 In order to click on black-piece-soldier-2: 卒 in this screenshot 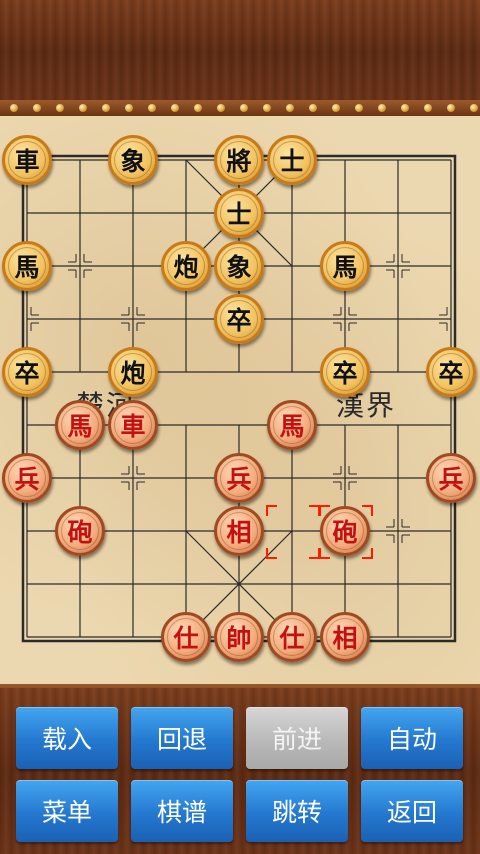, I will do `click(27, 372)`.